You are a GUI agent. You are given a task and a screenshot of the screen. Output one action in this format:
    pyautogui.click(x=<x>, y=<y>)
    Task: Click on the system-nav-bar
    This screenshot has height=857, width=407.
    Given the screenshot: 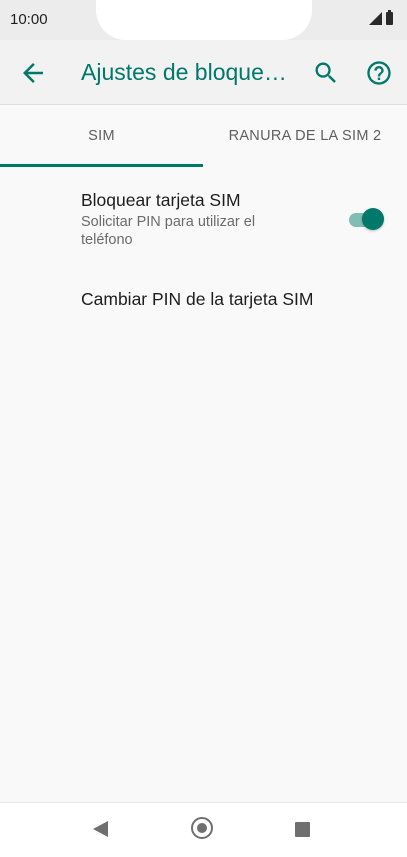 What is the action you would take?
    pyautogui.click(x=203, y=829)
    